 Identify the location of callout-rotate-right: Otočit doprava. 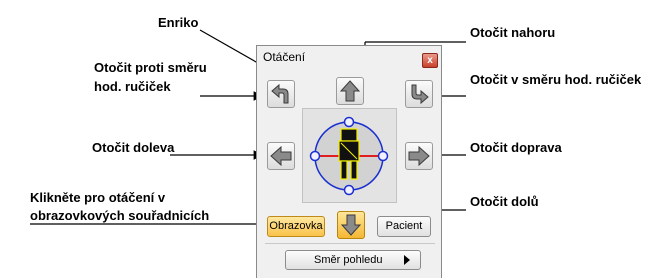
(516, 147).